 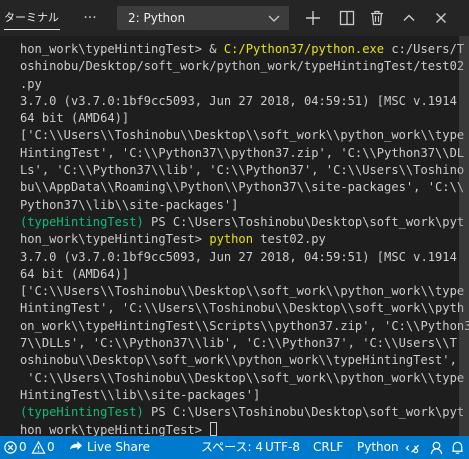 I want to click on chevron-up-icon, so click(x=409, y=18).